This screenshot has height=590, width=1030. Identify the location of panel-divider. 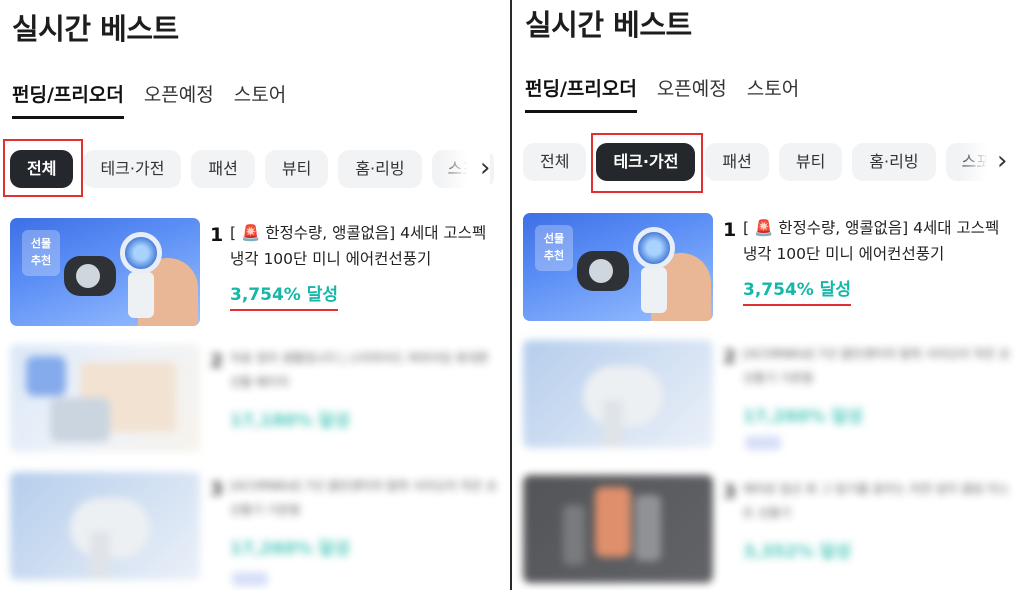
(511, 295).